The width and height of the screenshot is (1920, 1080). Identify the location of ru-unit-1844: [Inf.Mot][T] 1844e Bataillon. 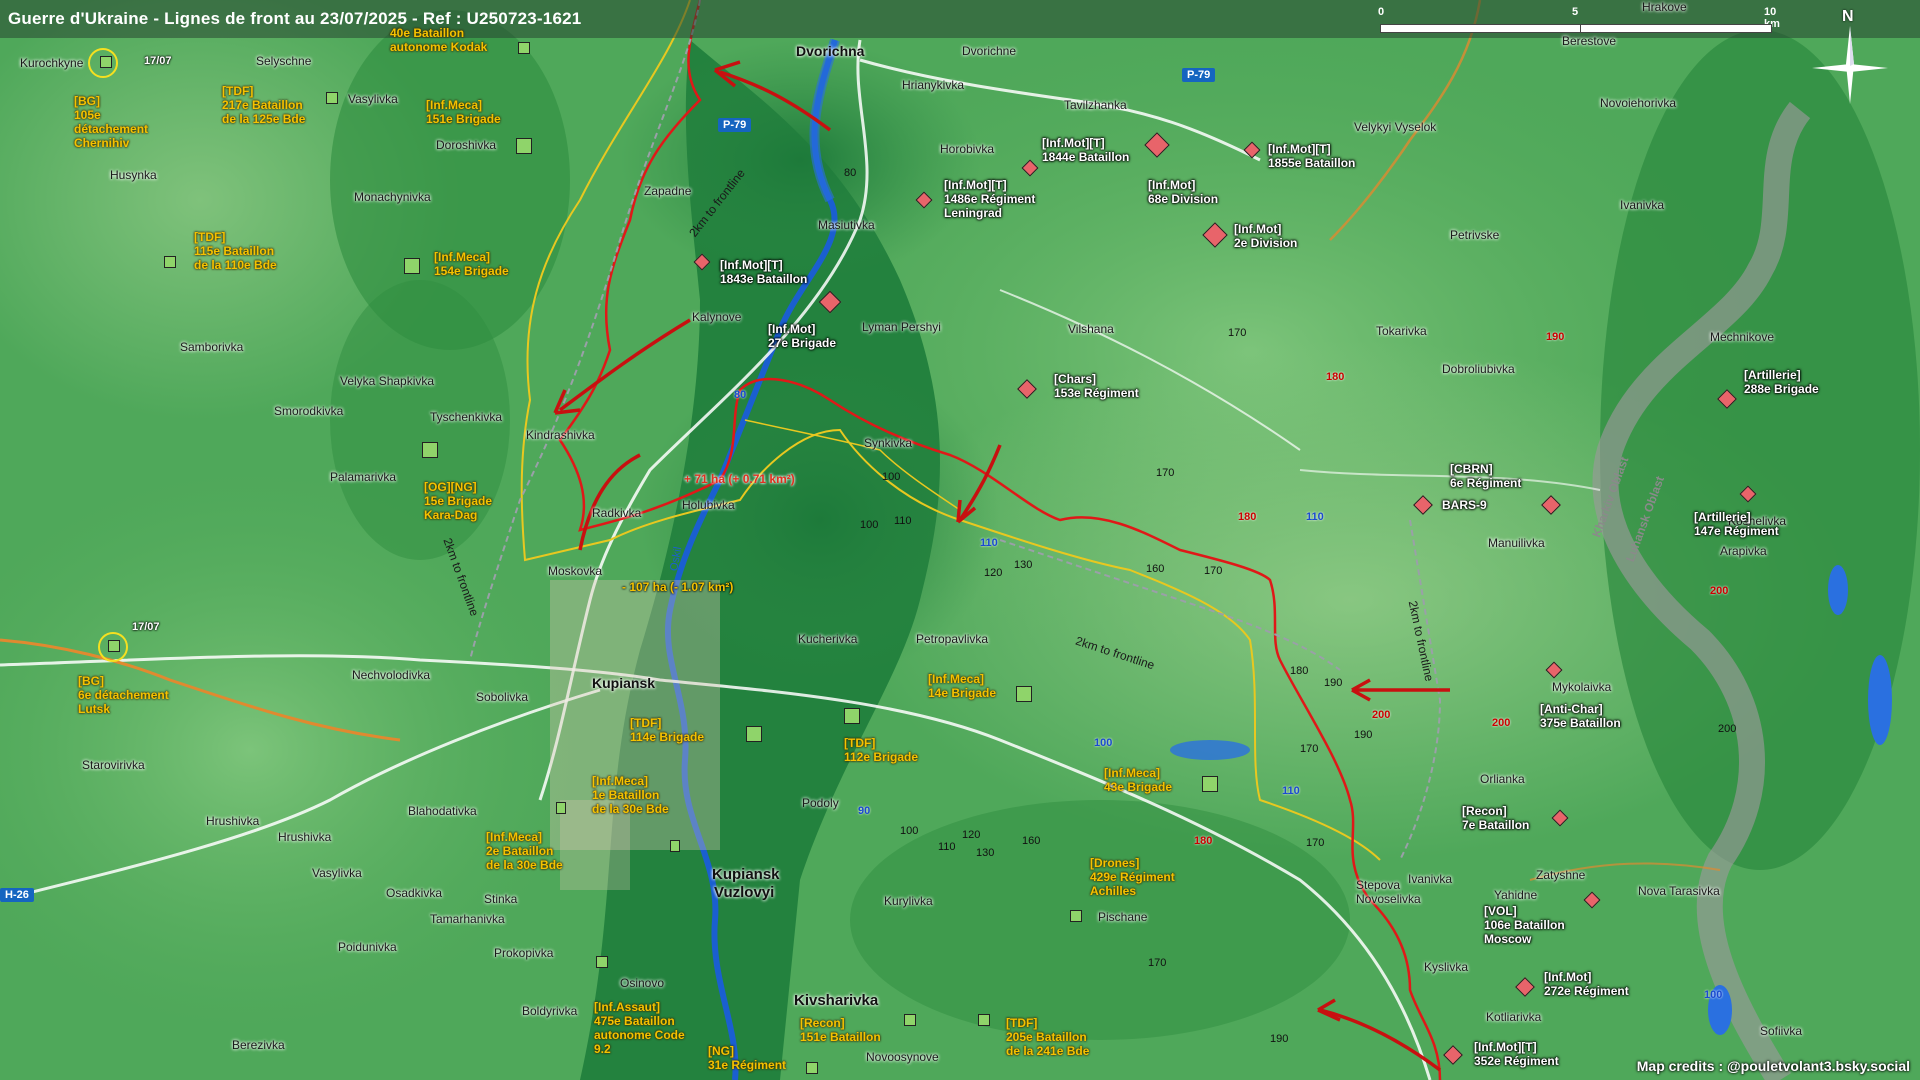
(1086, 150).